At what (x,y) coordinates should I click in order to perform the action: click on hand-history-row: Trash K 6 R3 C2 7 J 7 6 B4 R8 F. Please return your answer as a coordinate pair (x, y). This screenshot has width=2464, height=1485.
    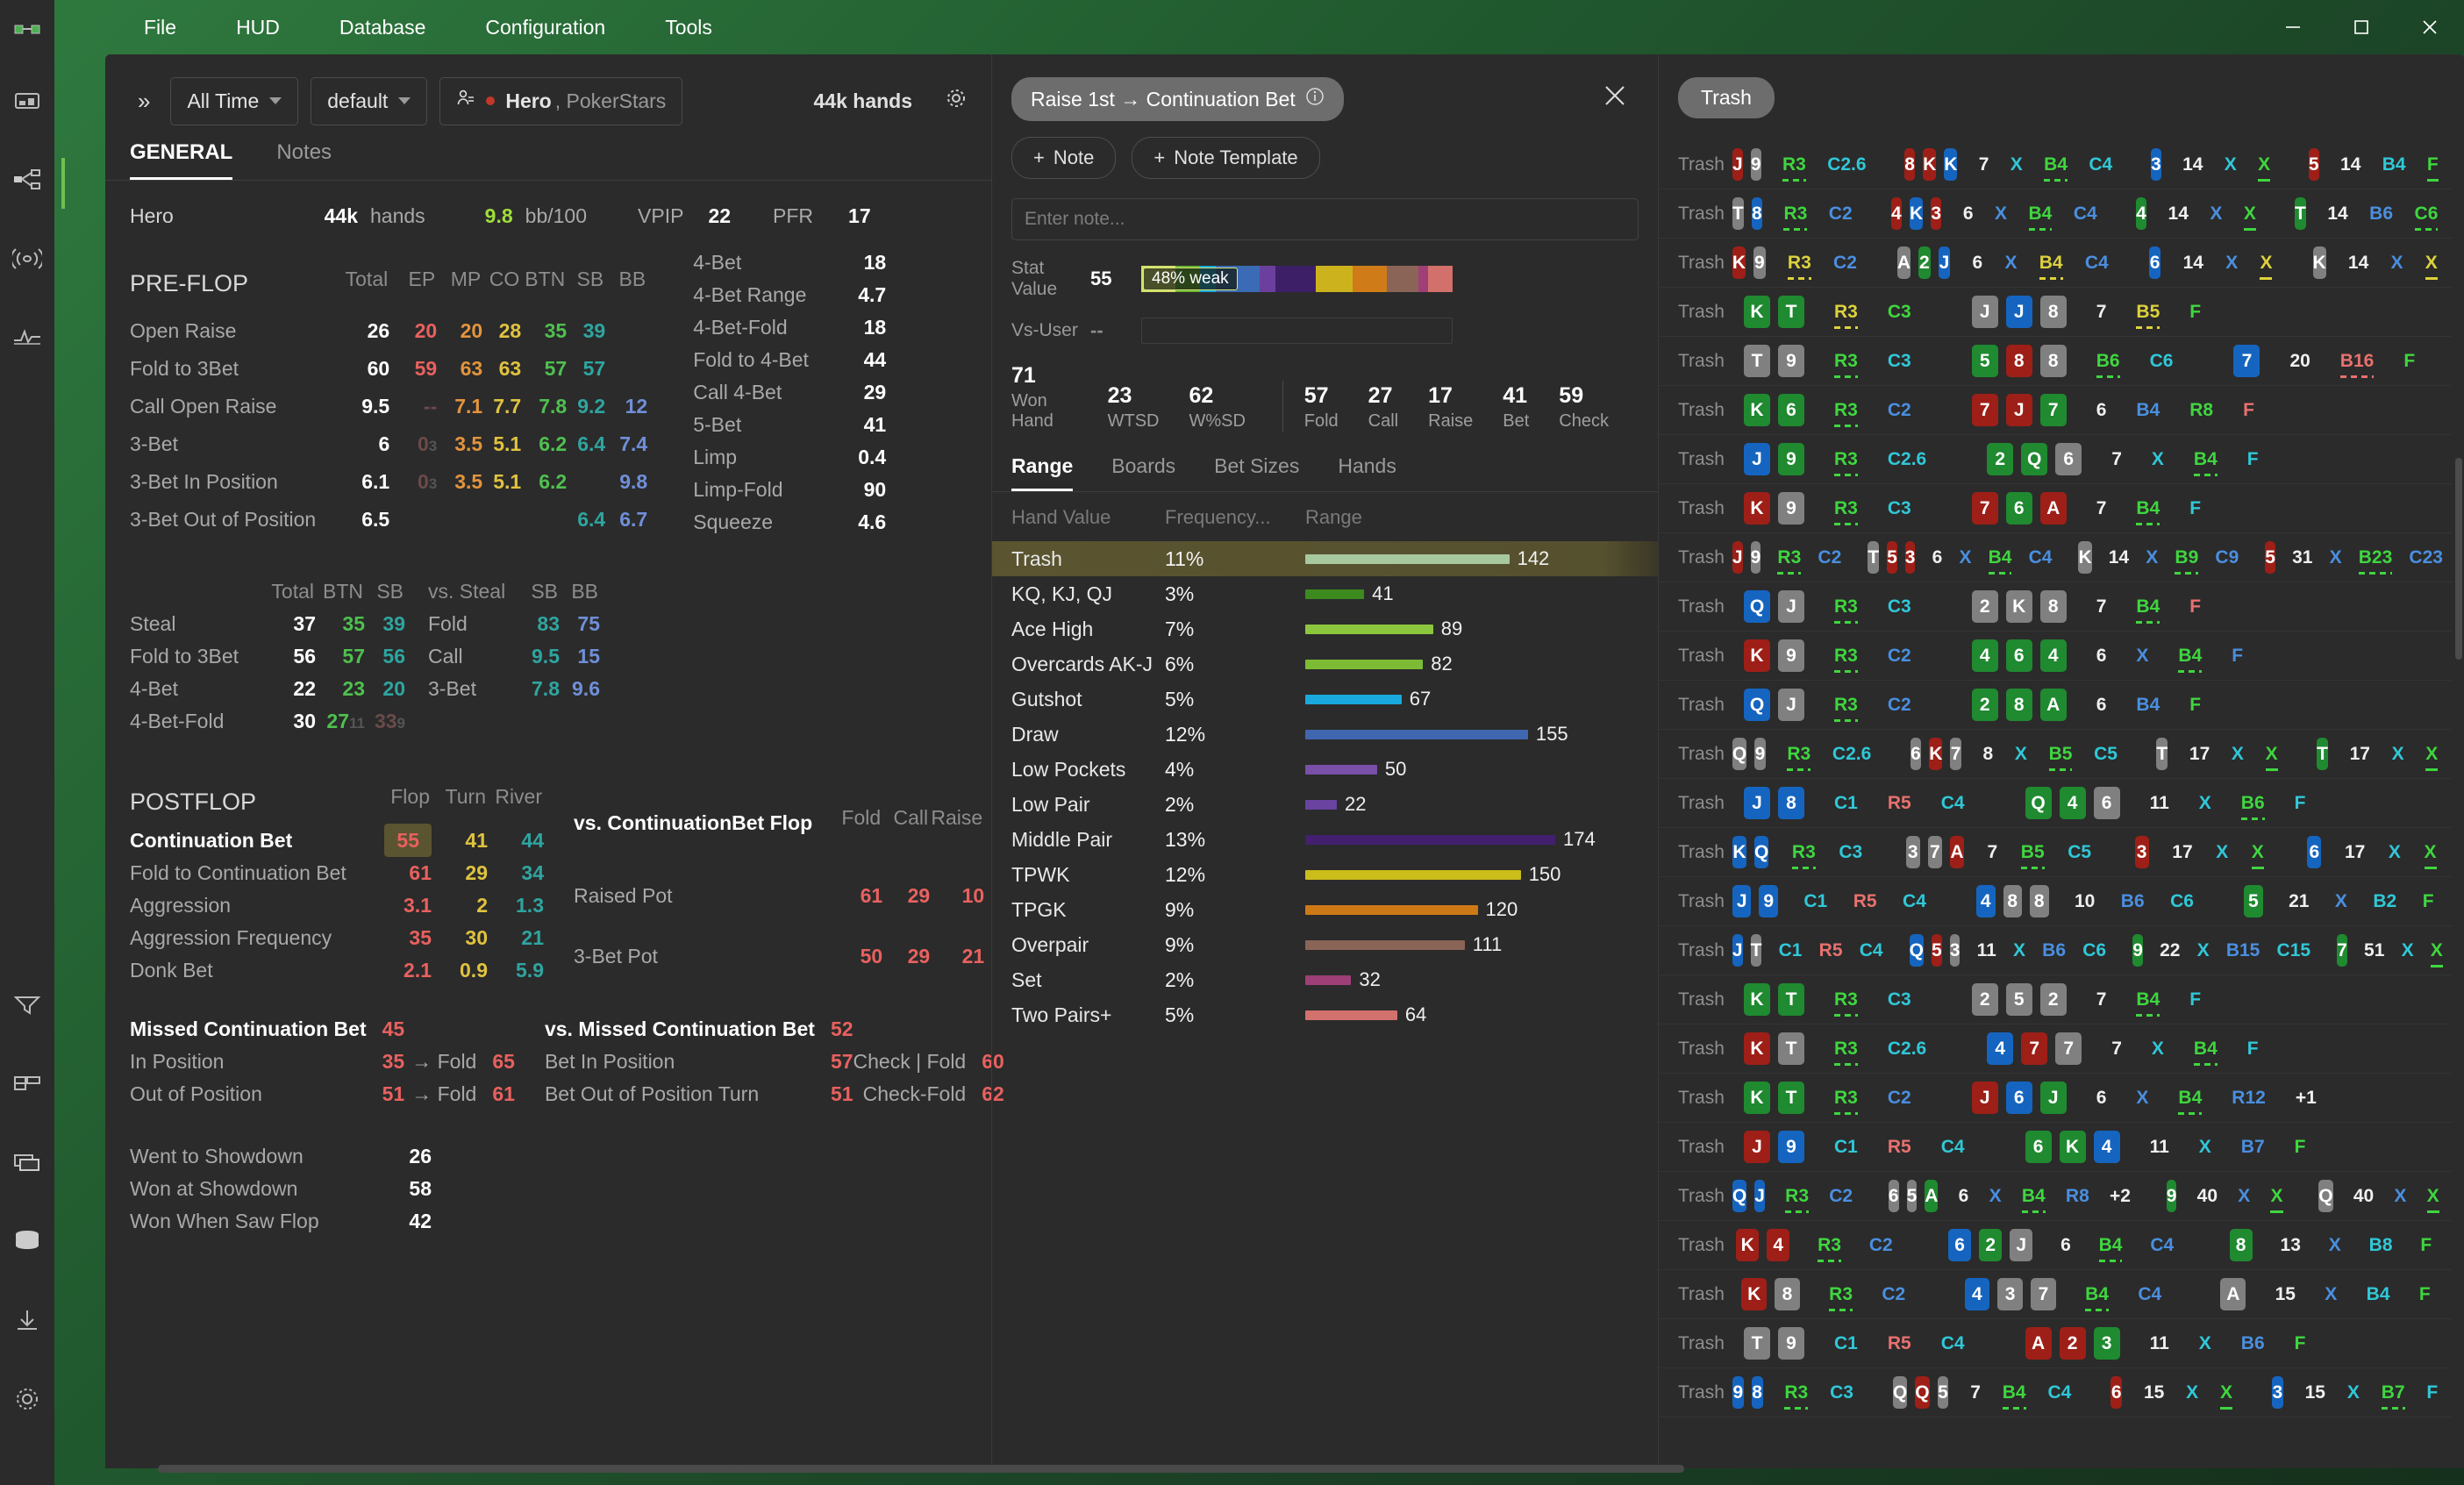
    Looking at the image, I should click on (2056, 410).